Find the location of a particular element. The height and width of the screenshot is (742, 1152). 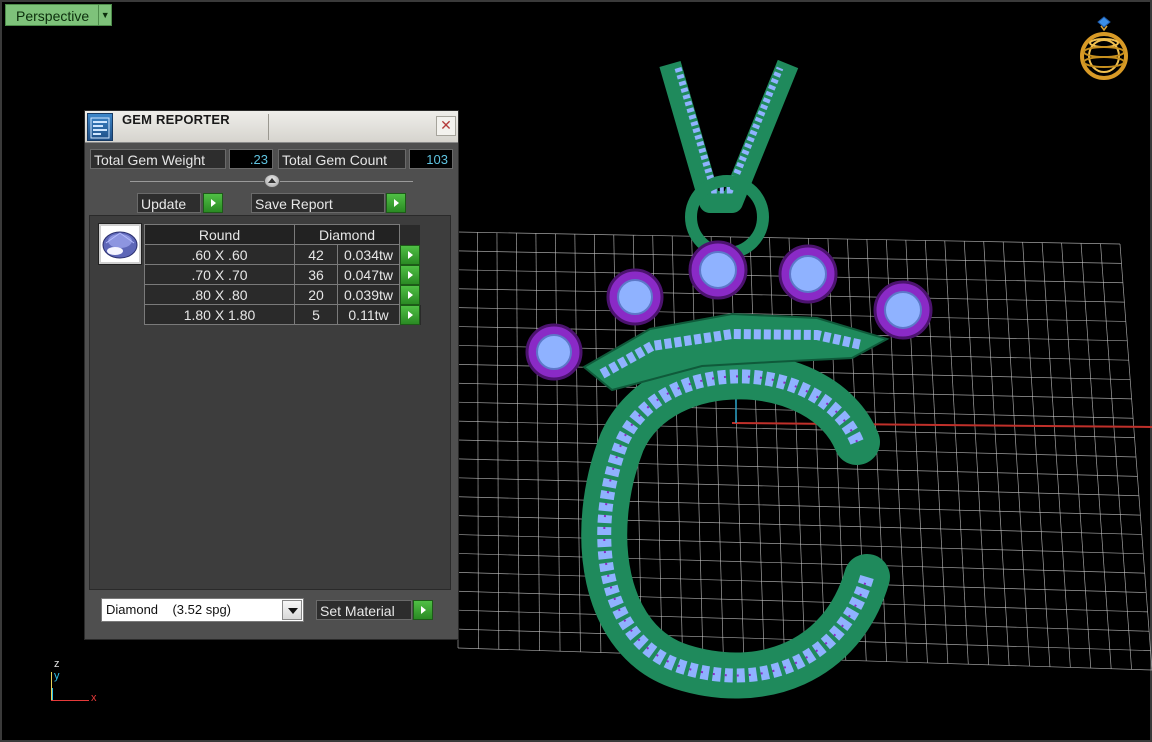

gem-reporter-app-icon is located at coordinates (100, 127).